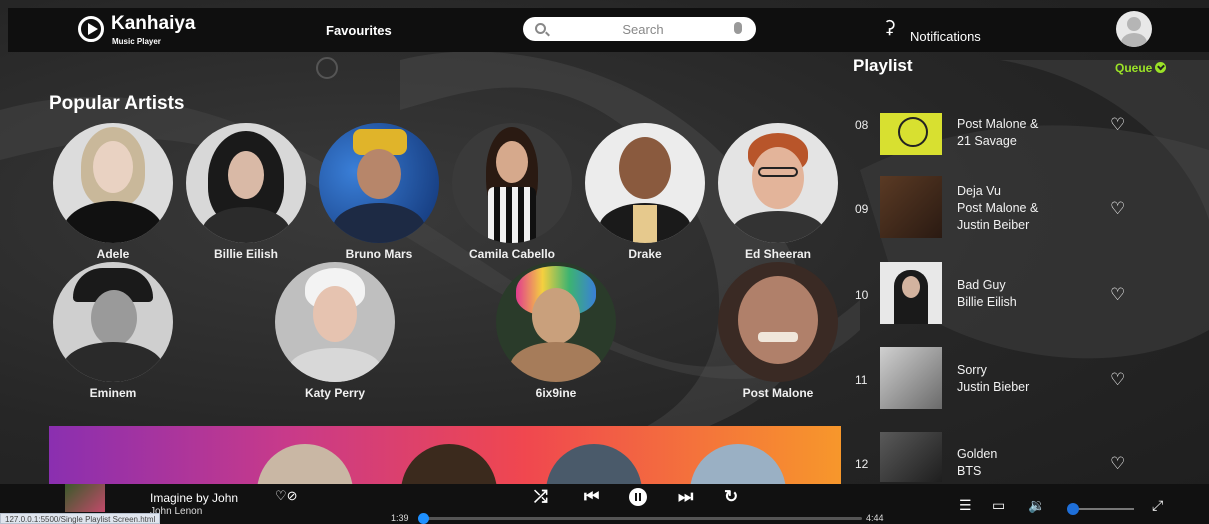 This screenshot has width=1209, height=524. Describe the element at coordinates (875, 518) in the screenshot. I see `total-time: 4:44` at that location.